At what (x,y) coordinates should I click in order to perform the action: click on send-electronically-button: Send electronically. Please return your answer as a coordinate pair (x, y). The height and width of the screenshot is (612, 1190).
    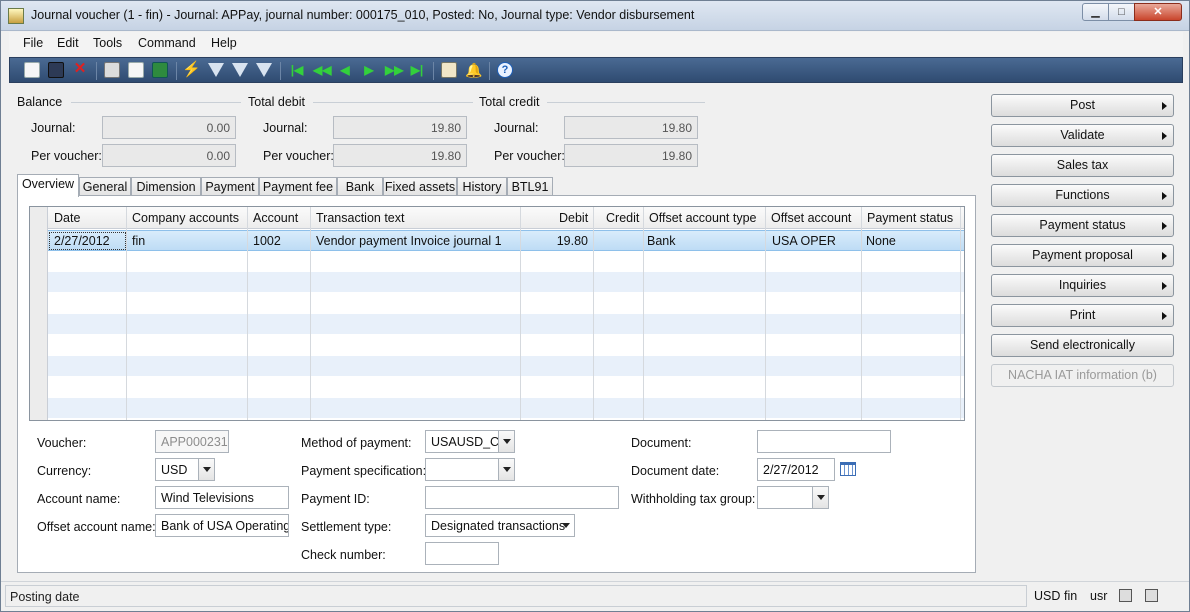
    Looking at the image, I should click on (1082, 345).